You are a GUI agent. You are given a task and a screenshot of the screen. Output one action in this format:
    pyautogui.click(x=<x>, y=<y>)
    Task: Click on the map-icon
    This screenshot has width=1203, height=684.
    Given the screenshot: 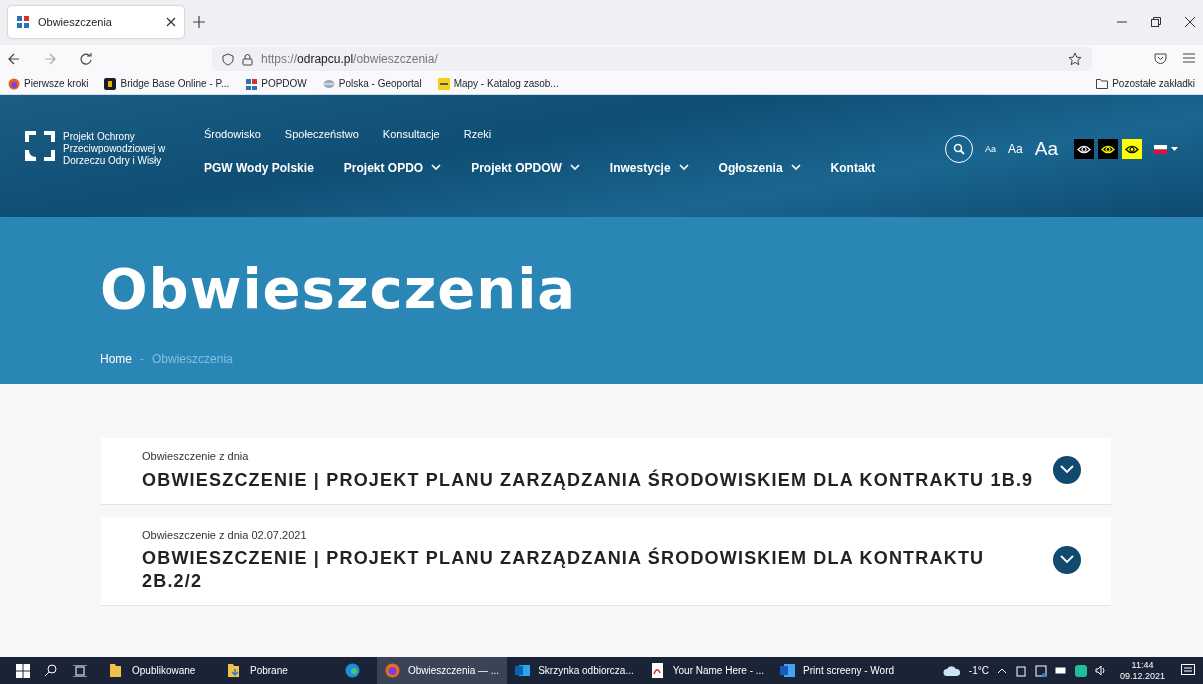 What is the action you would take?
    pyautogui.click(x=443, y=83)
    